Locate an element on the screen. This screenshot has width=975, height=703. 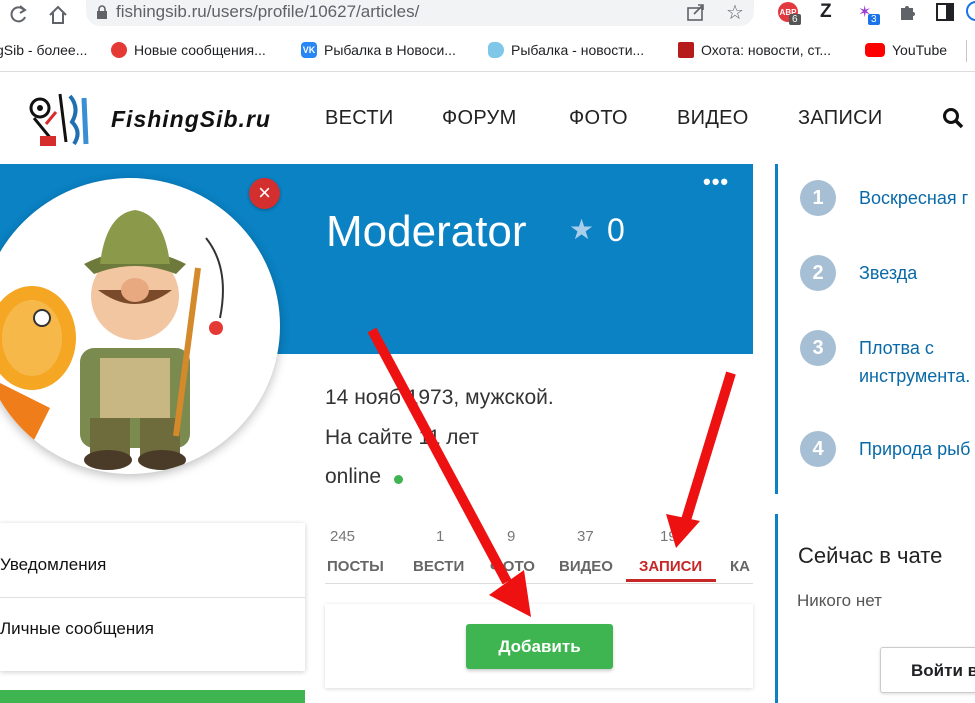
red-arrow-to-articles-tab is located at coordinates (701, 459).